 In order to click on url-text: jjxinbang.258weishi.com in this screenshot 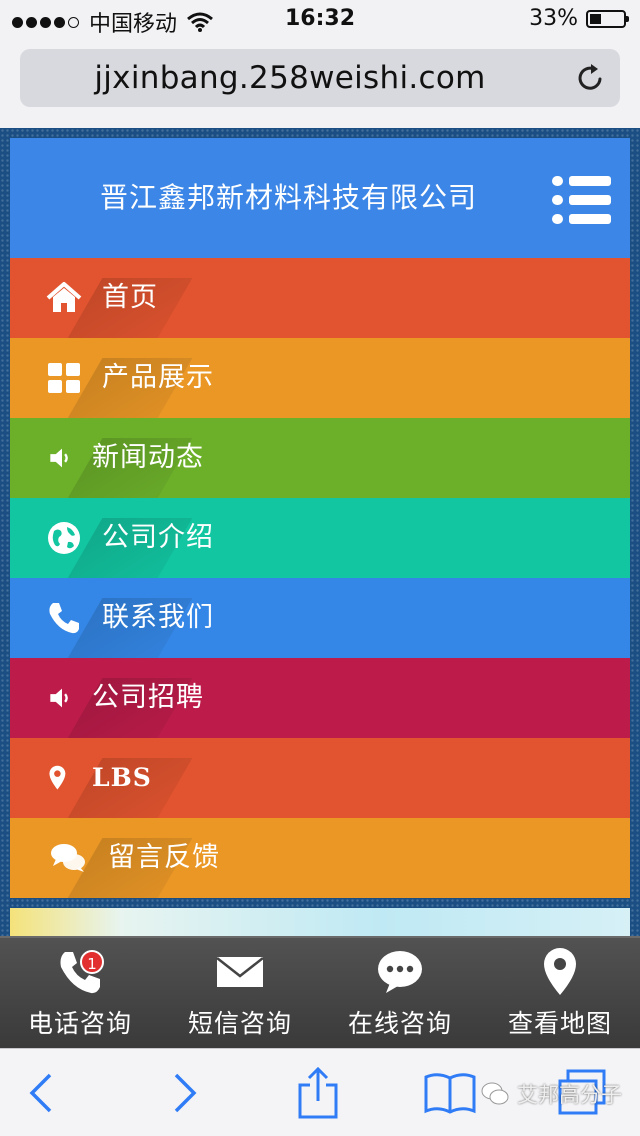, I will do `click(290, 78)`.